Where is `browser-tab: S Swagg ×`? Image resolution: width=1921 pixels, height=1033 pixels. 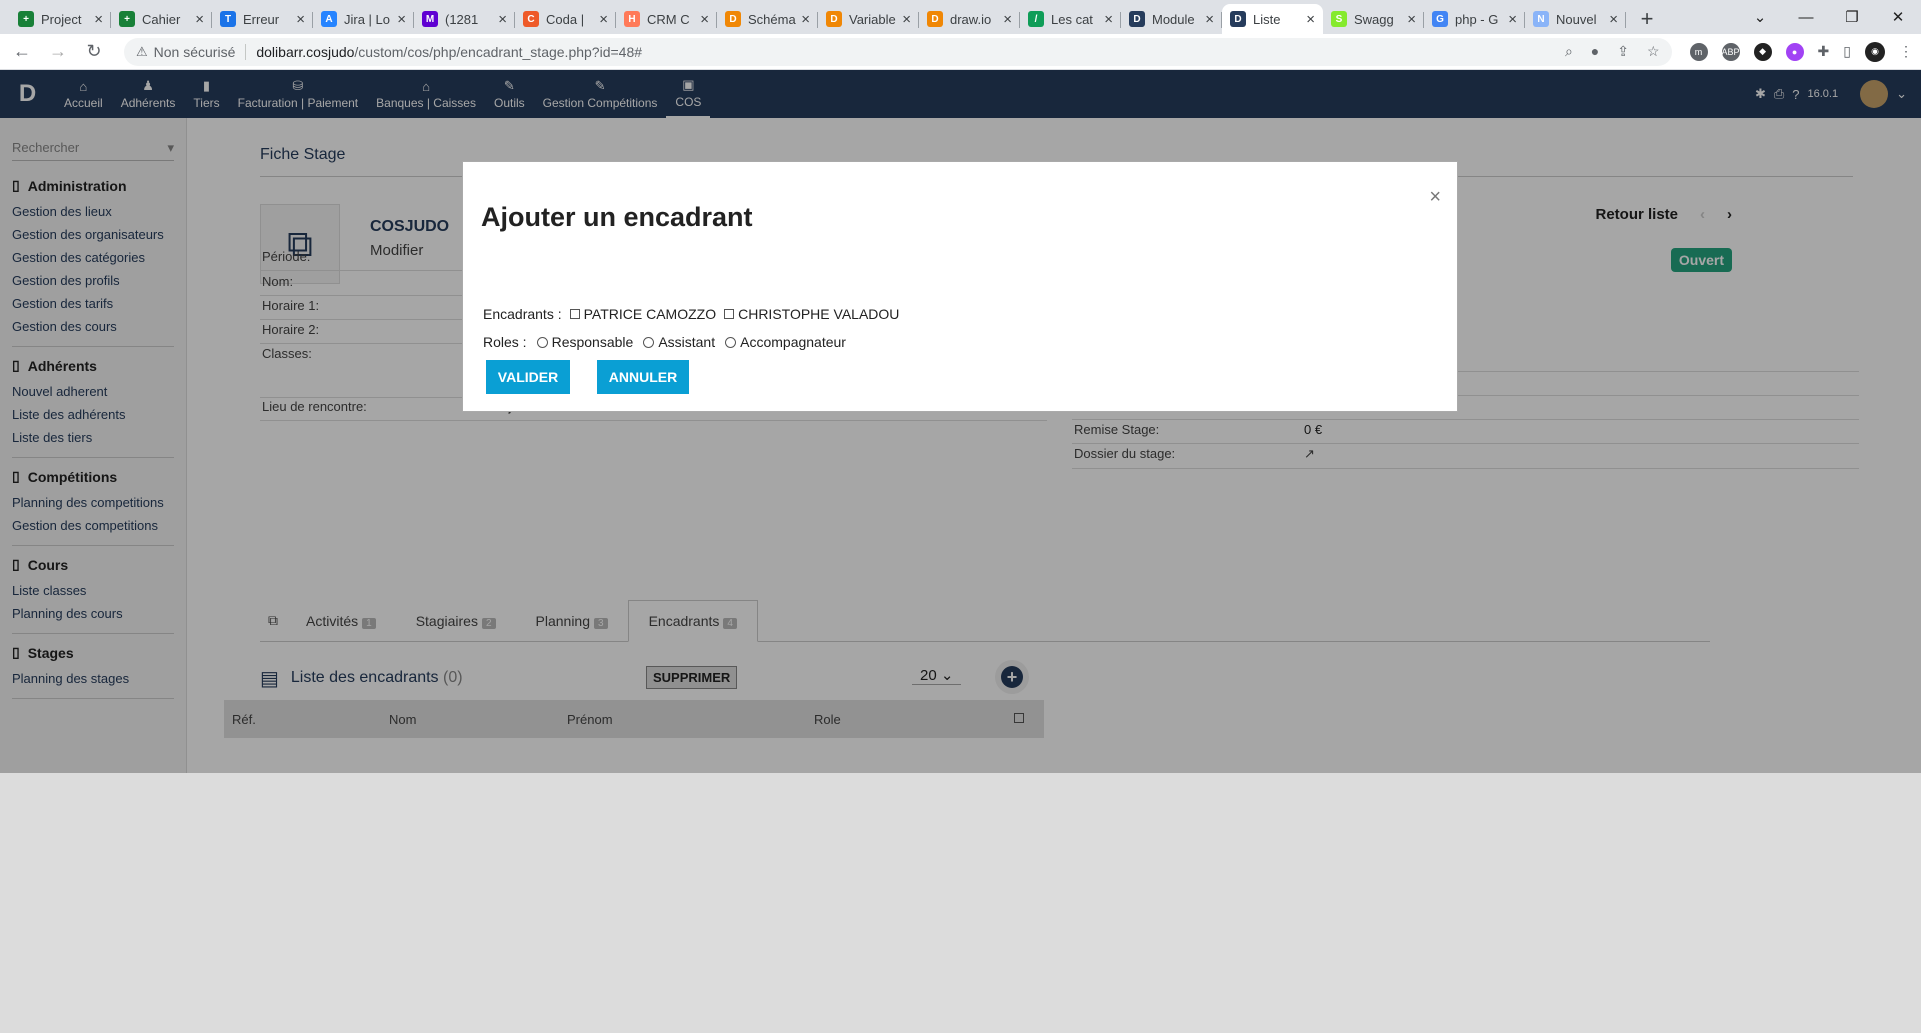
browser-tab: S Swagg × is located at coordinates (1373, 19).